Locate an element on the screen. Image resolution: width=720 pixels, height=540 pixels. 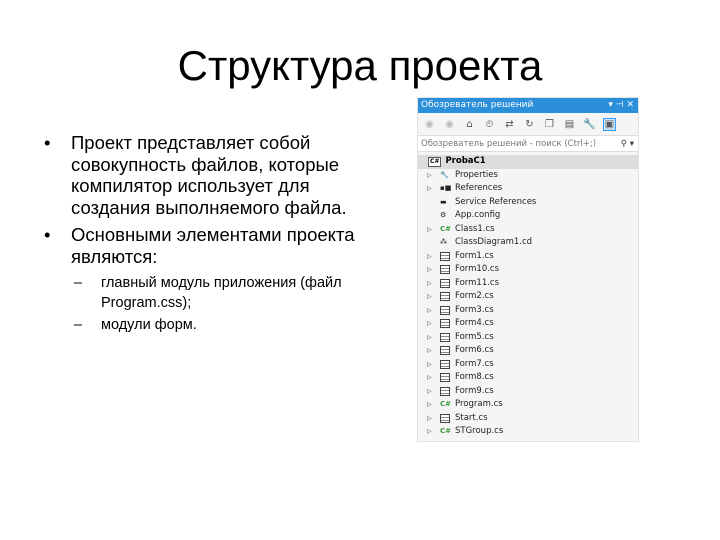
class-diagram-icon: ⁂ is located at coordinates (443, 242).